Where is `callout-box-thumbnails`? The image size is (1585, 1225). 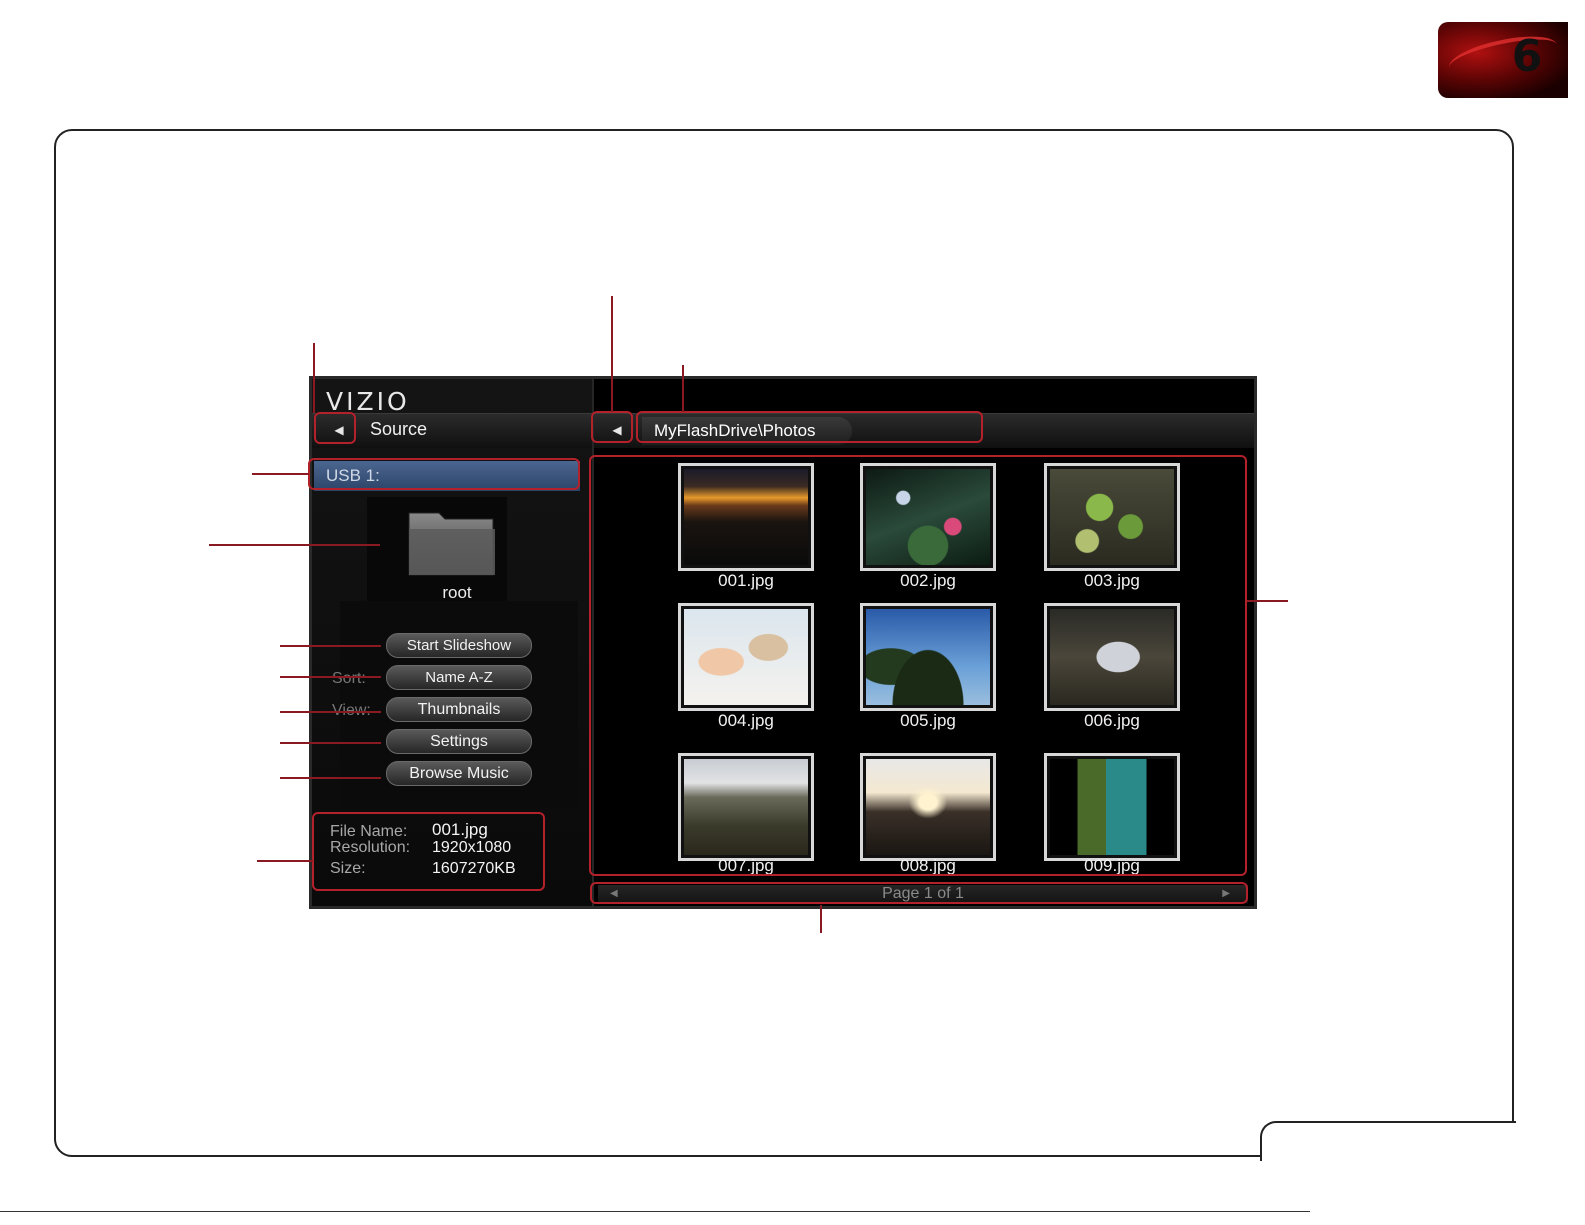
callout-box-thumbnails is located at coordinates (918, 665).